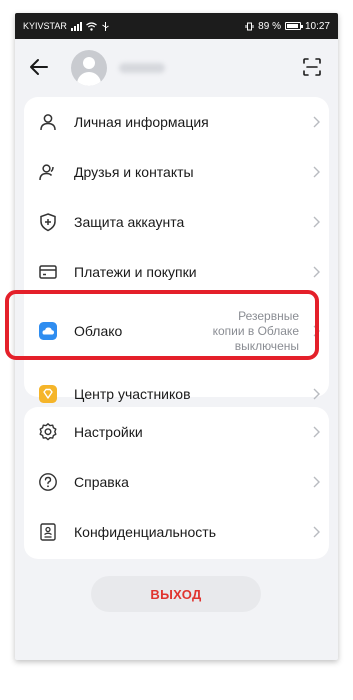  Describe the element at coordinates (48, 432) in the screenshot. I see `gear-icon` at that location.